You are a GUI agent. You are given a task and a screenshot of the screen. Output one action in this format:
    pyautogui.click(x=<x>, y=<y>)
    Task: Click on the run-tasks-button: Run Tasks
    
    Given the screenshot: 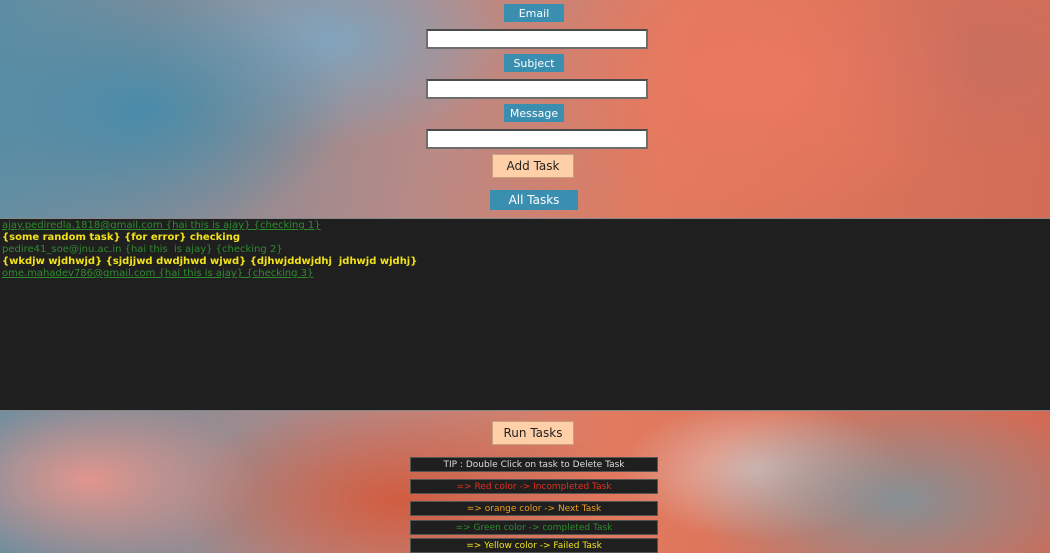 What is the action you would take?
    pyautogui.click(x=533, y=433)
    